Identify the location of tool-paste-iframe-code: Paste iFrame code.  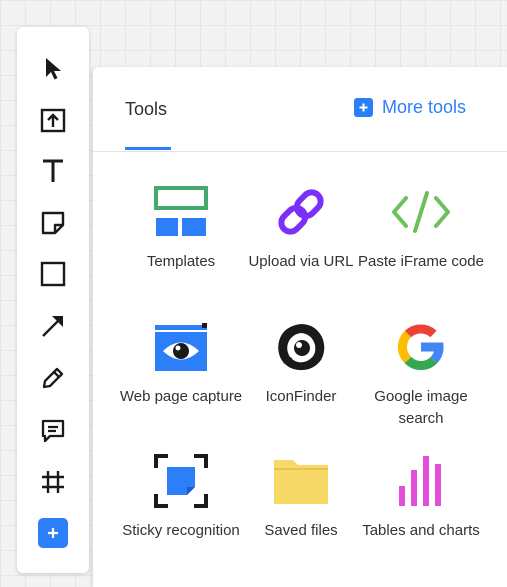
(421, 228).